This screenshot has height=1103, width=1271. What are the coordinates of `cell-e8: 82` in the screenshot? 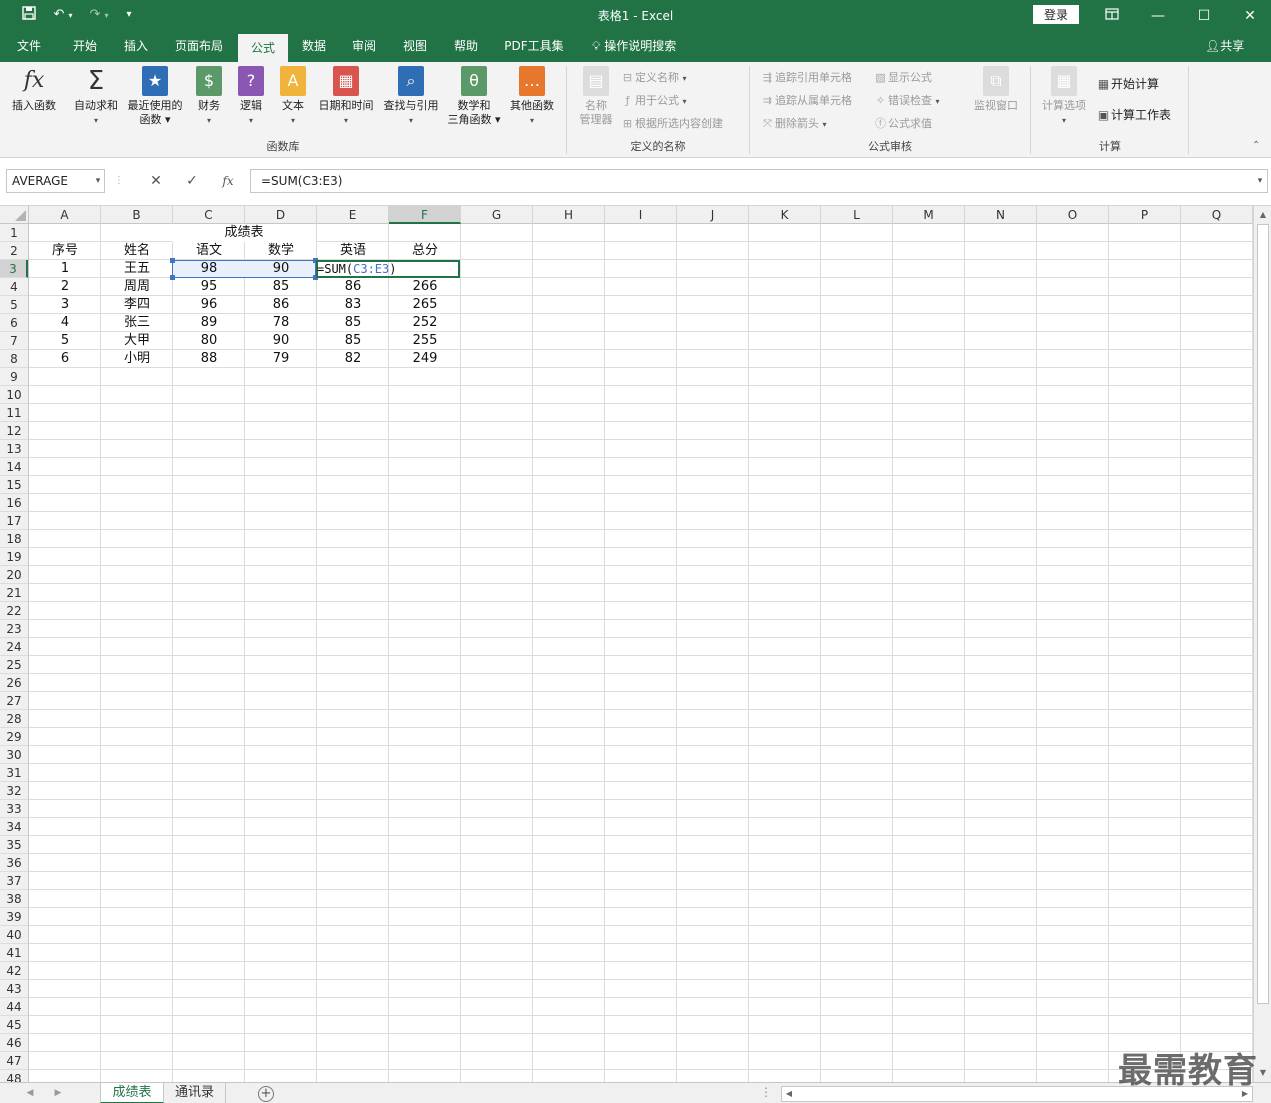 It's located at (353, 359).